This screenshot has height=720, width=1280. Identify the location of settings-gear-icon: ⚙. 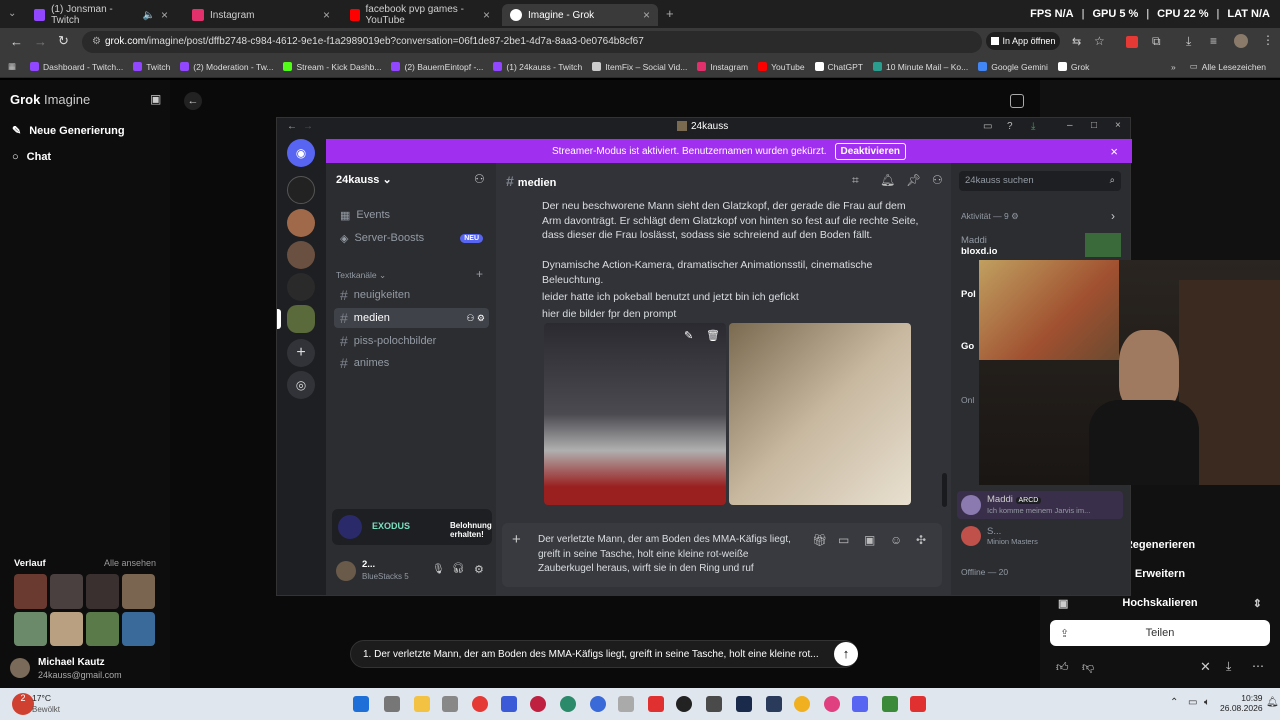
(479, 569).